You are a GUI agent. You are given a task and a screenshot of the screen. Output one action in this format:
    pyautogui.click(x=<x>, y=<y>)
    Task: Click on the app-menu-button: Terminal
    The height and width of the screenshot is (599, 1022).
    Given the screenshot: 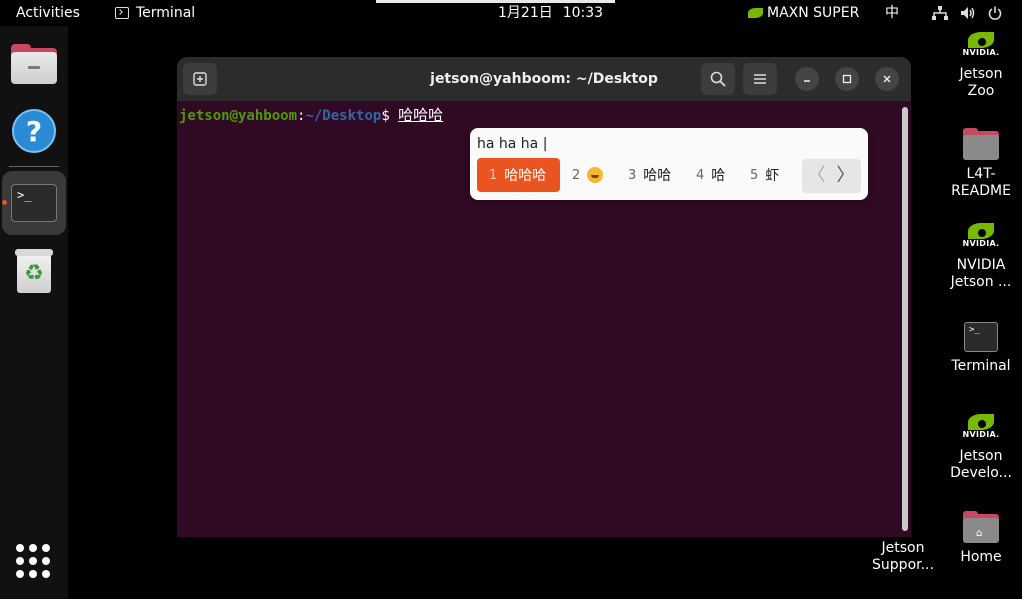 What is the action you would take?
    pyautogui.click(x=155, y=13)
    